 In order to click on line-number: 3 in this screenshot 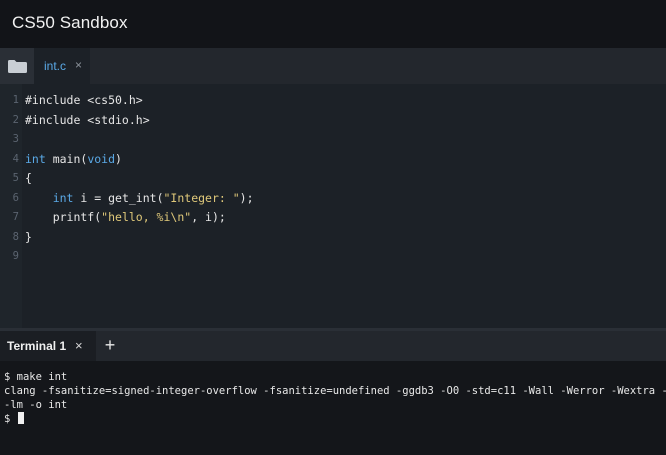, I will do `click(15, 139)`.